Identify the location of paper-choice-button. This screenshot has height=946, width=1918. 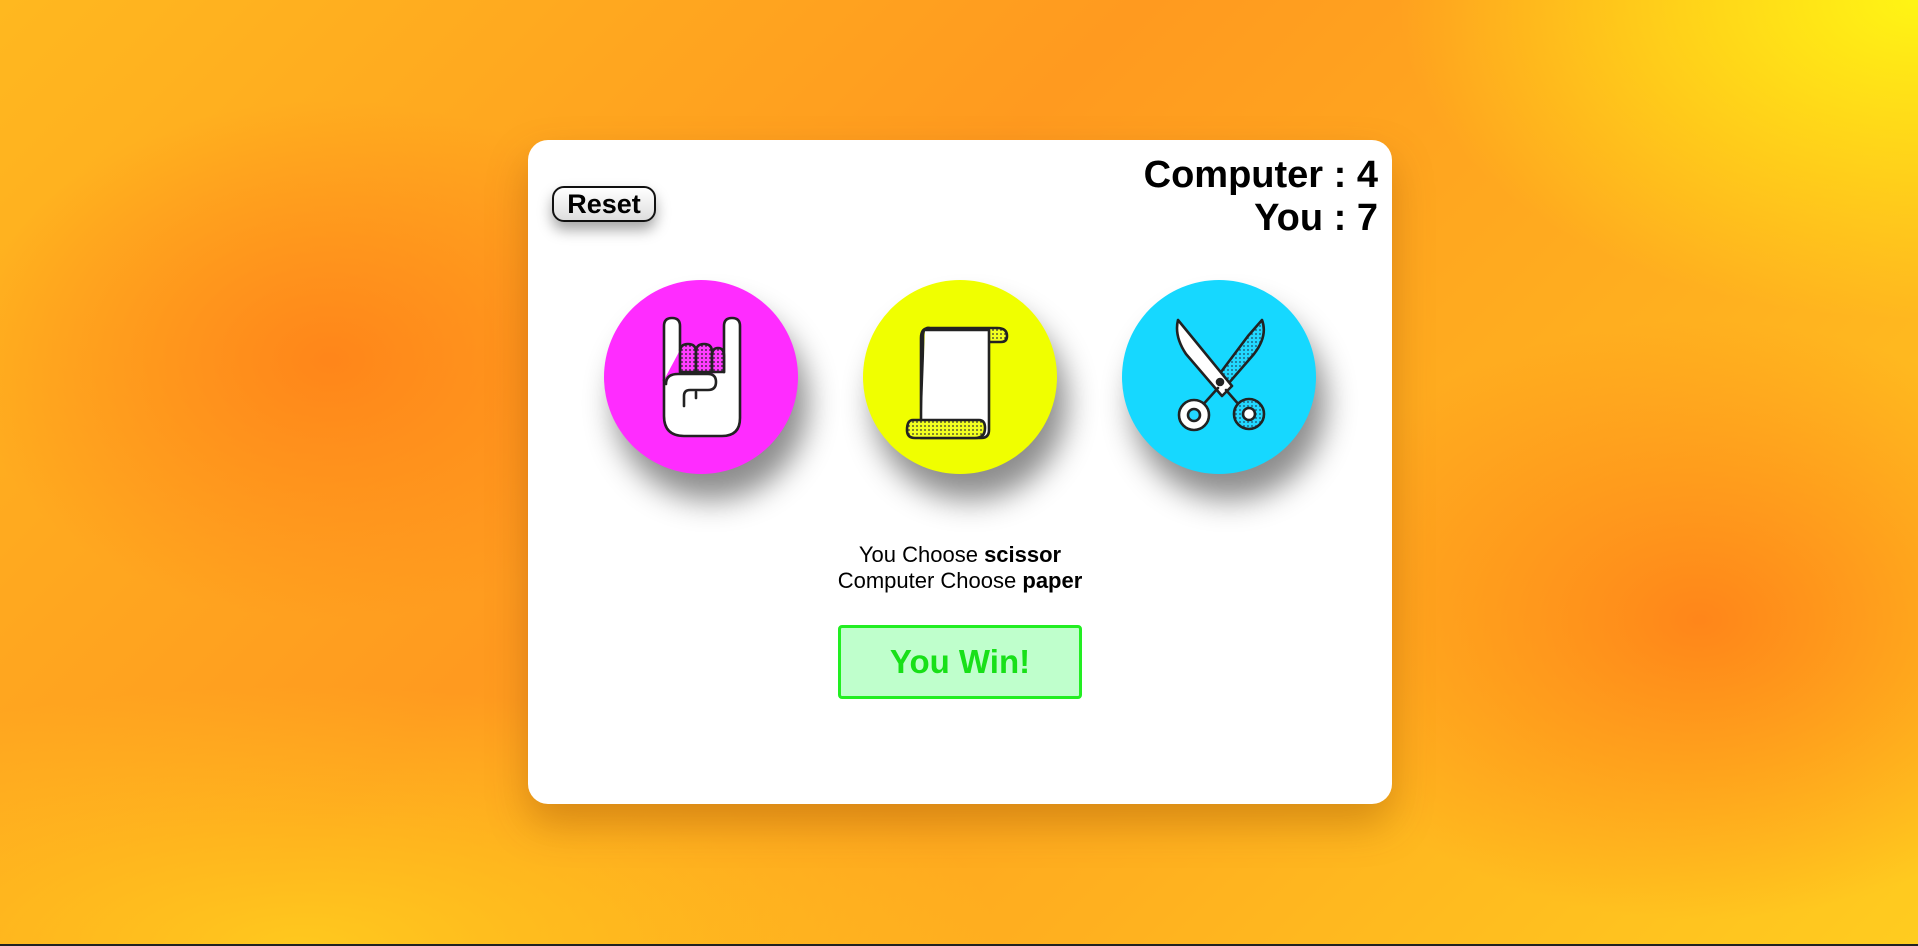
(960, 377).